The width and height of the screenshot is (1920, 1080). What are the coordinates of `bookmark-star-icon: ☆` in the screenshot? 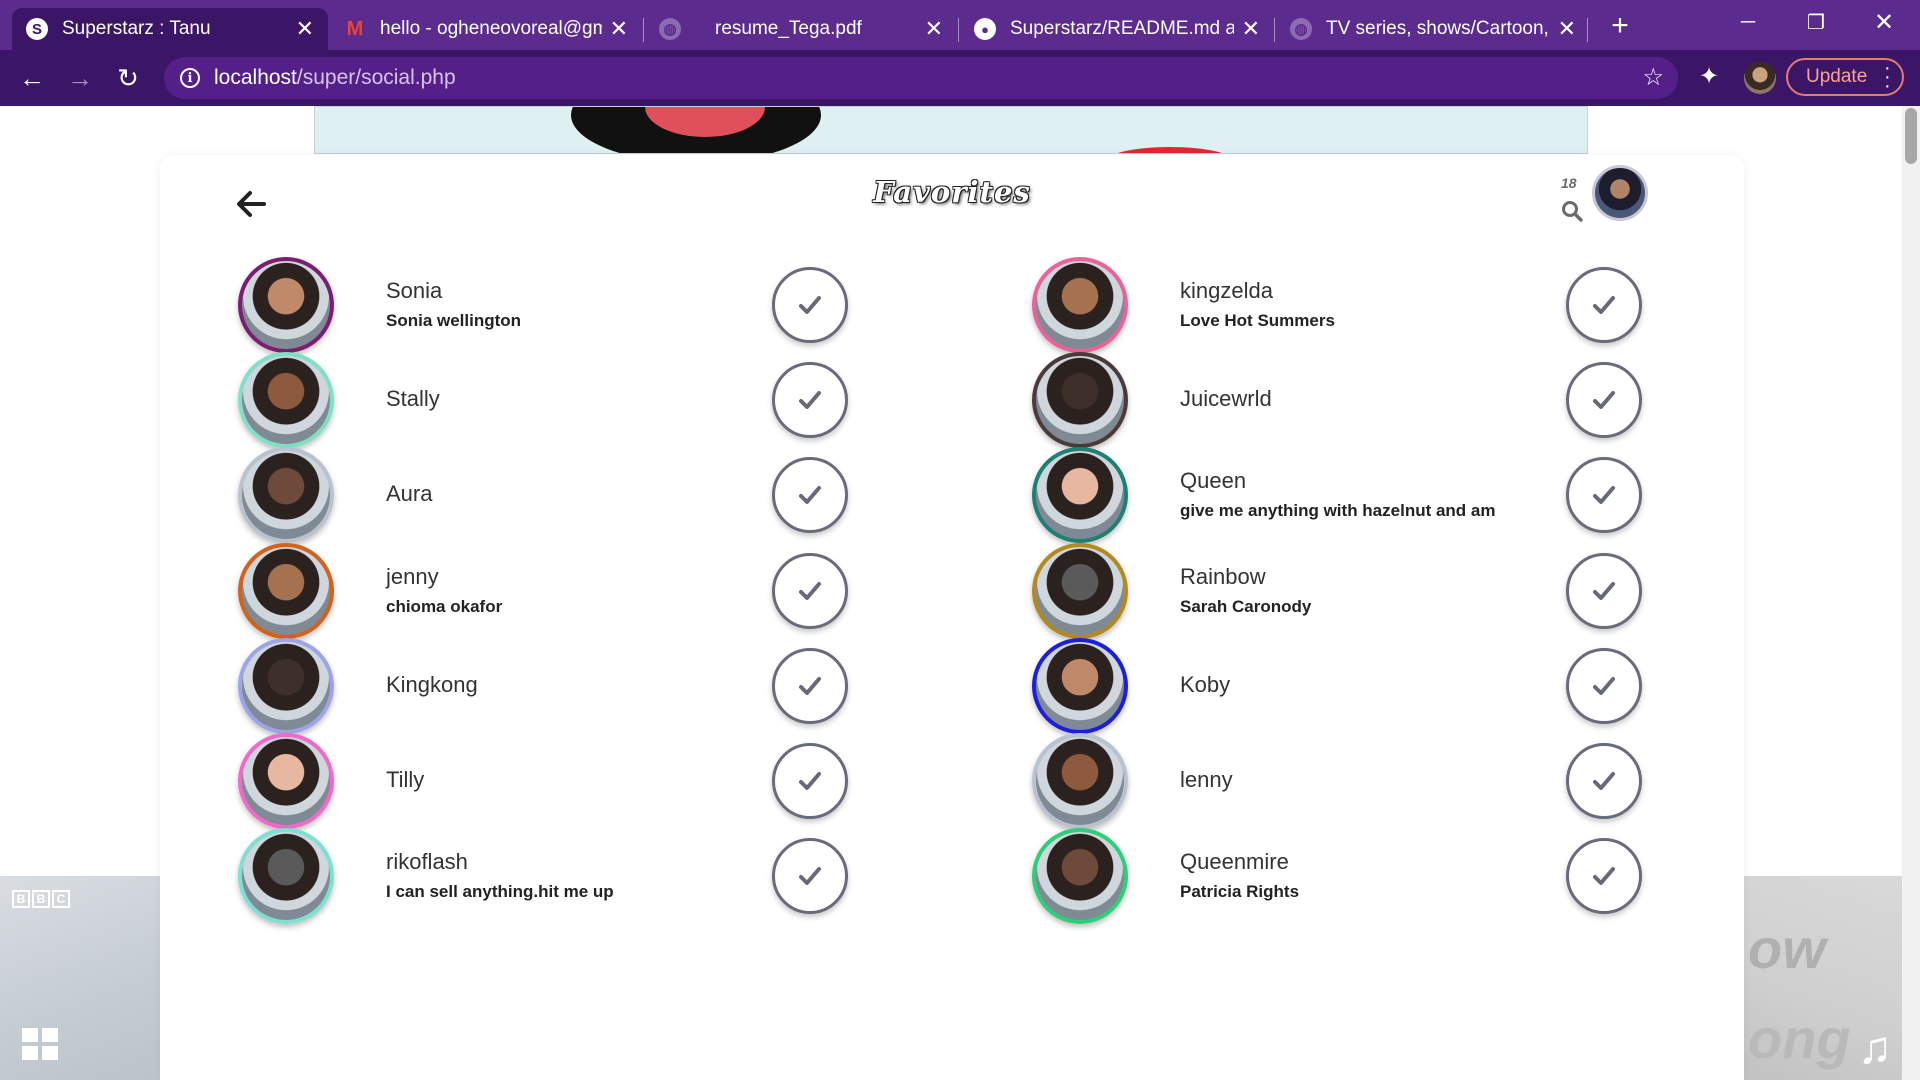 It's located at (1653, 77).